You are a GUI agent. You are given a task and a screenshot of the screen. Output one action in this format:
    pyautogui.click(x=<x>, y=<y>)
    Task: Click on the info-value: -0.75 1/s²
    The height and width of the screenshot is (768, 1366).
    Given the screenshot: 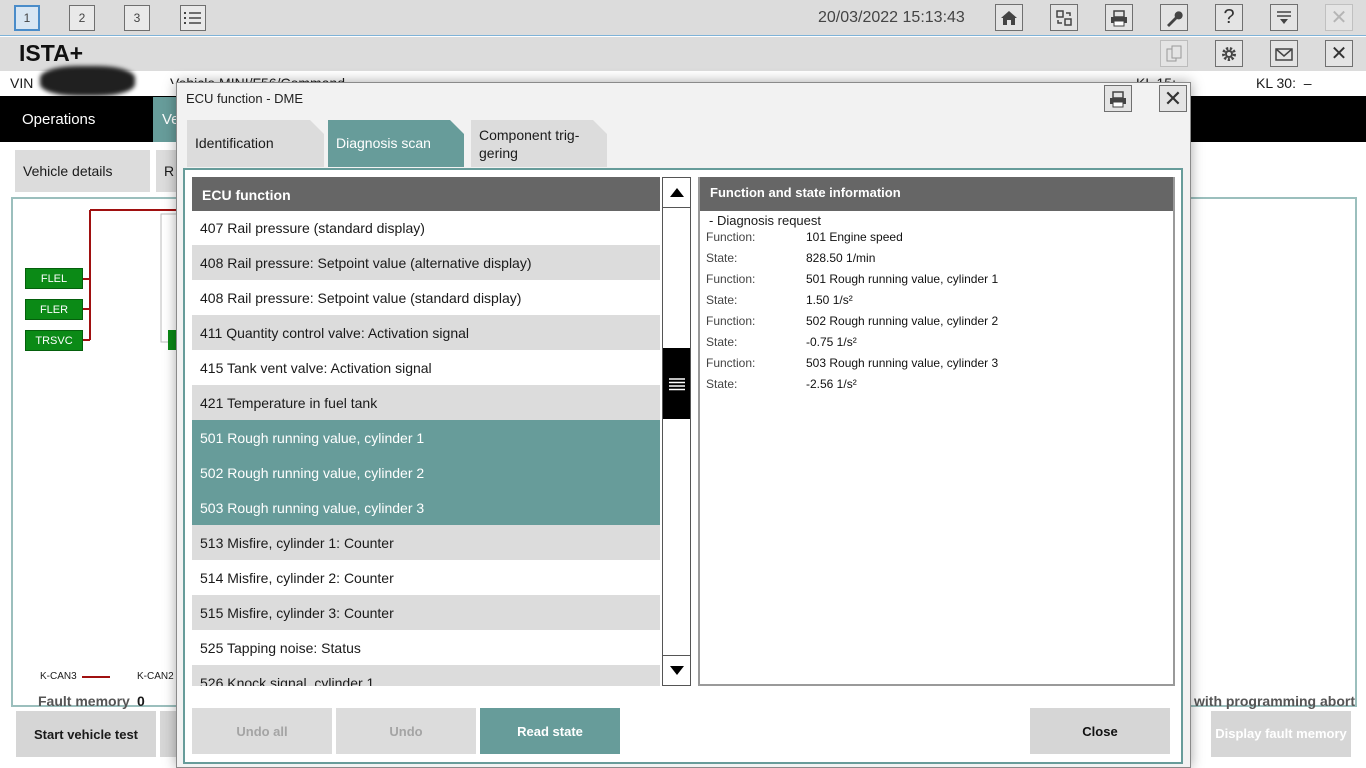 What is the action you would take?
    pyautogui.click(x=831, y=342)
    